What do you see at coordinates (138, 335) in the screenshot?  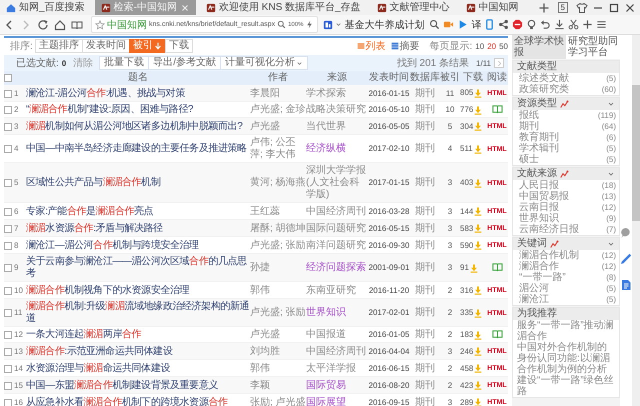 I see `article-title: 一条大河连起澜湄两岸合作` at bounding box center [138, 335].